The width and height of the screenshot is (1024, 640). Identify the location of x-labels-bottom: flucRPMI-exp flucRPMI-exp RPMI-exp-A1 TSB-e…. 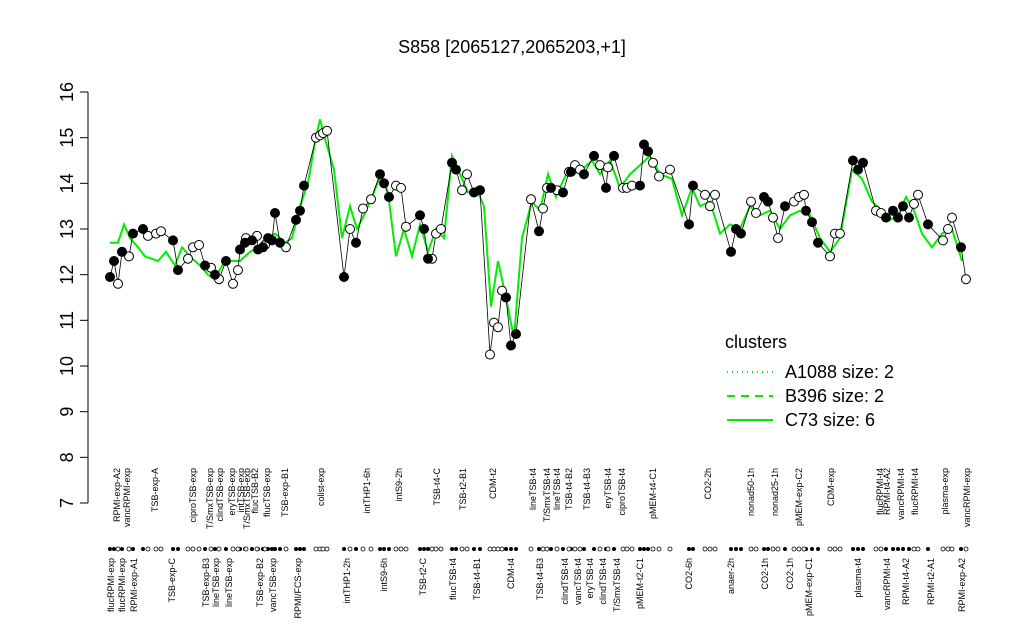
(536, 588).